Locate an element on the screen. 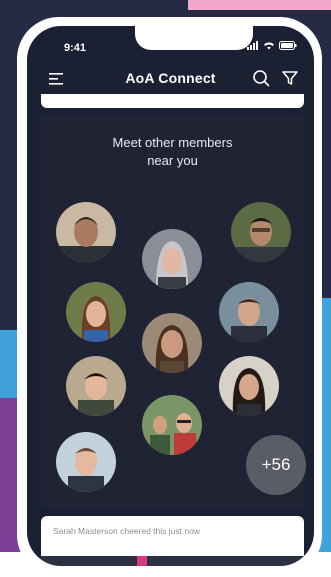 The height and width of the screenshot is (577, 331). filter-icon is located at coordinates (290, 78).